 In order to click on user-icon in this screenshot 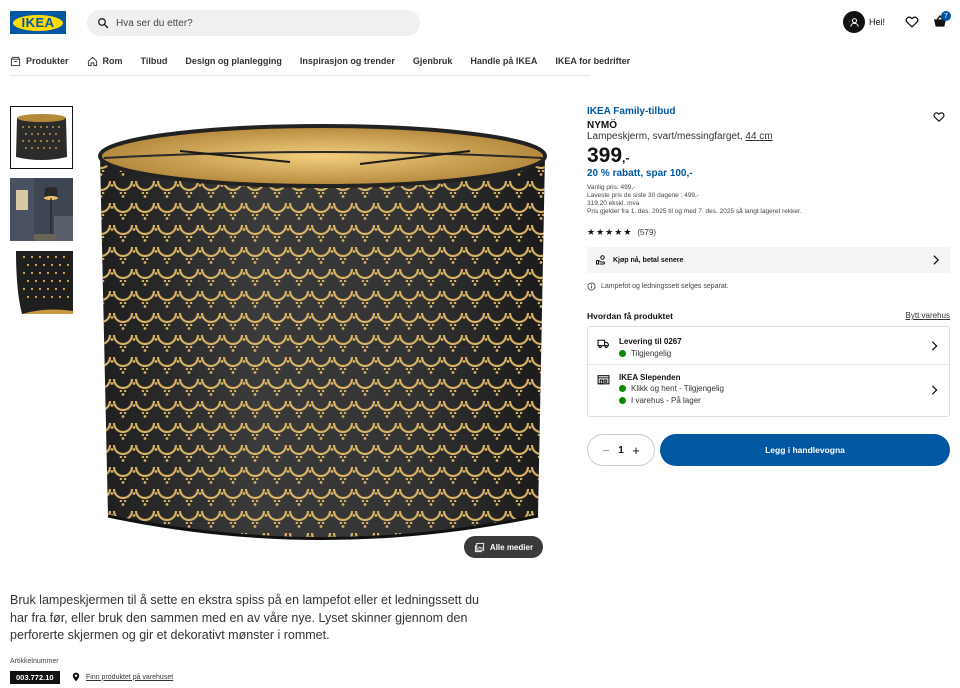, I will do `click(854, 22)`.